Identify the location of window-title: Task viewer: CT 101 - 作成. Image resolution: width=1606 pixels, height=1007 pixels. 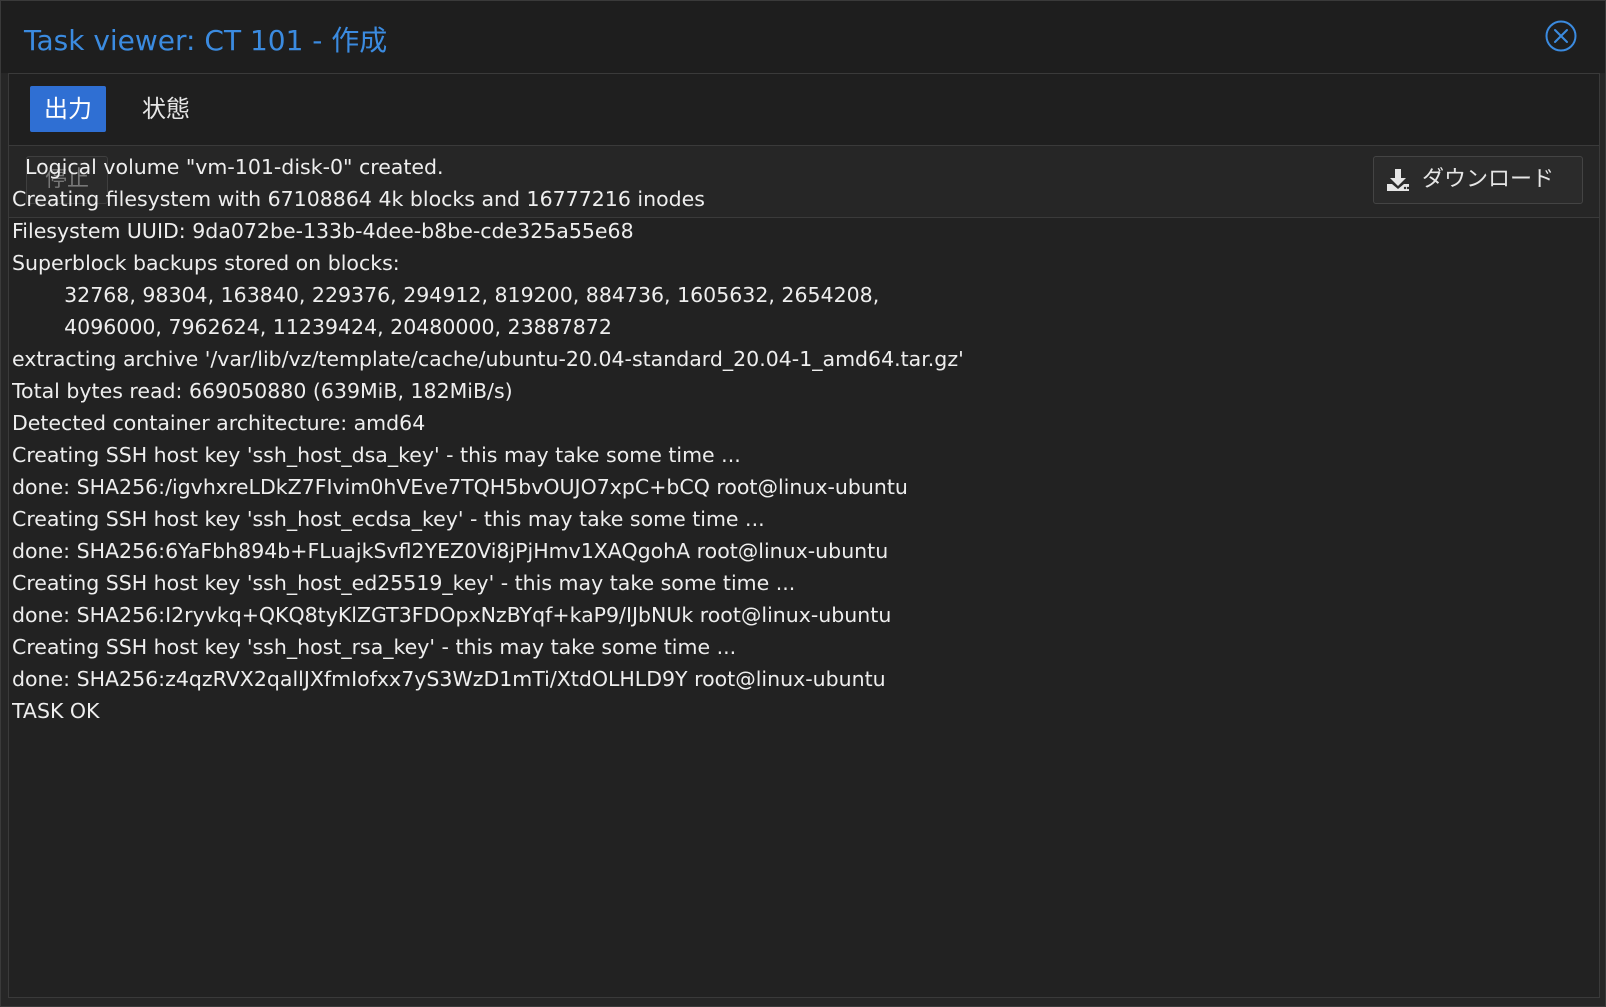
(206, 40).